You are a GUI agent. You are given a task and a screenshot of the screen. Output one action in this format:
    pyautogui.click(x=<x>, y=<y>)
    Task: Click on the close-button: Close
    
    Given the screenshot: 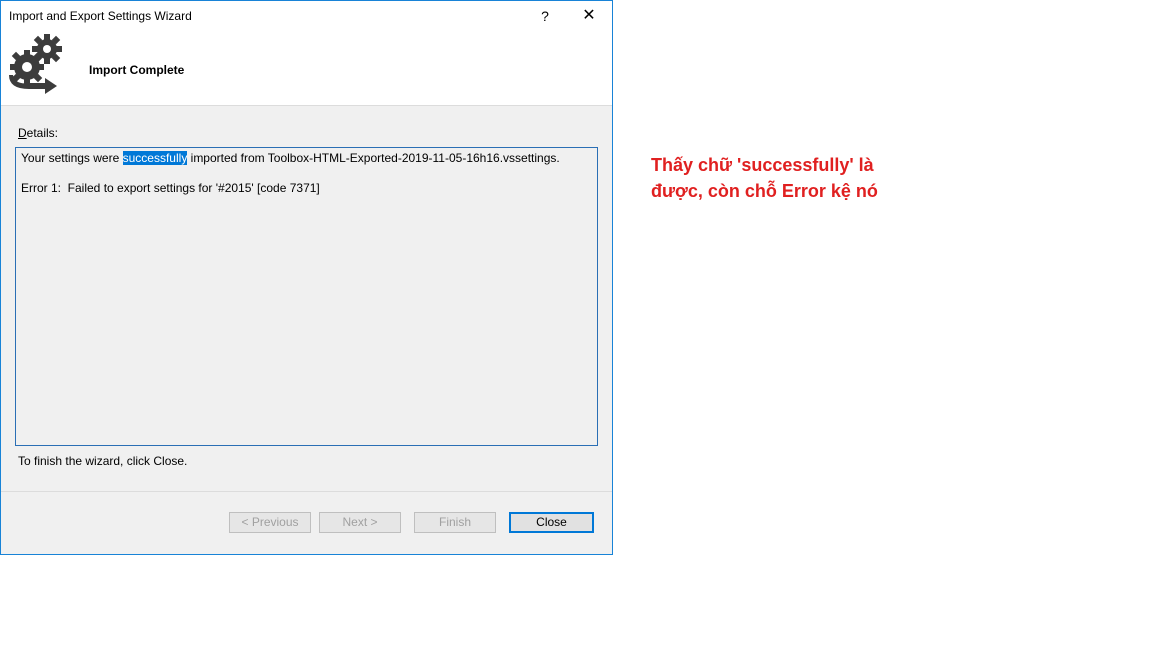 What is the action you would take?
    pyautogui.click(x=551, y=522)
    